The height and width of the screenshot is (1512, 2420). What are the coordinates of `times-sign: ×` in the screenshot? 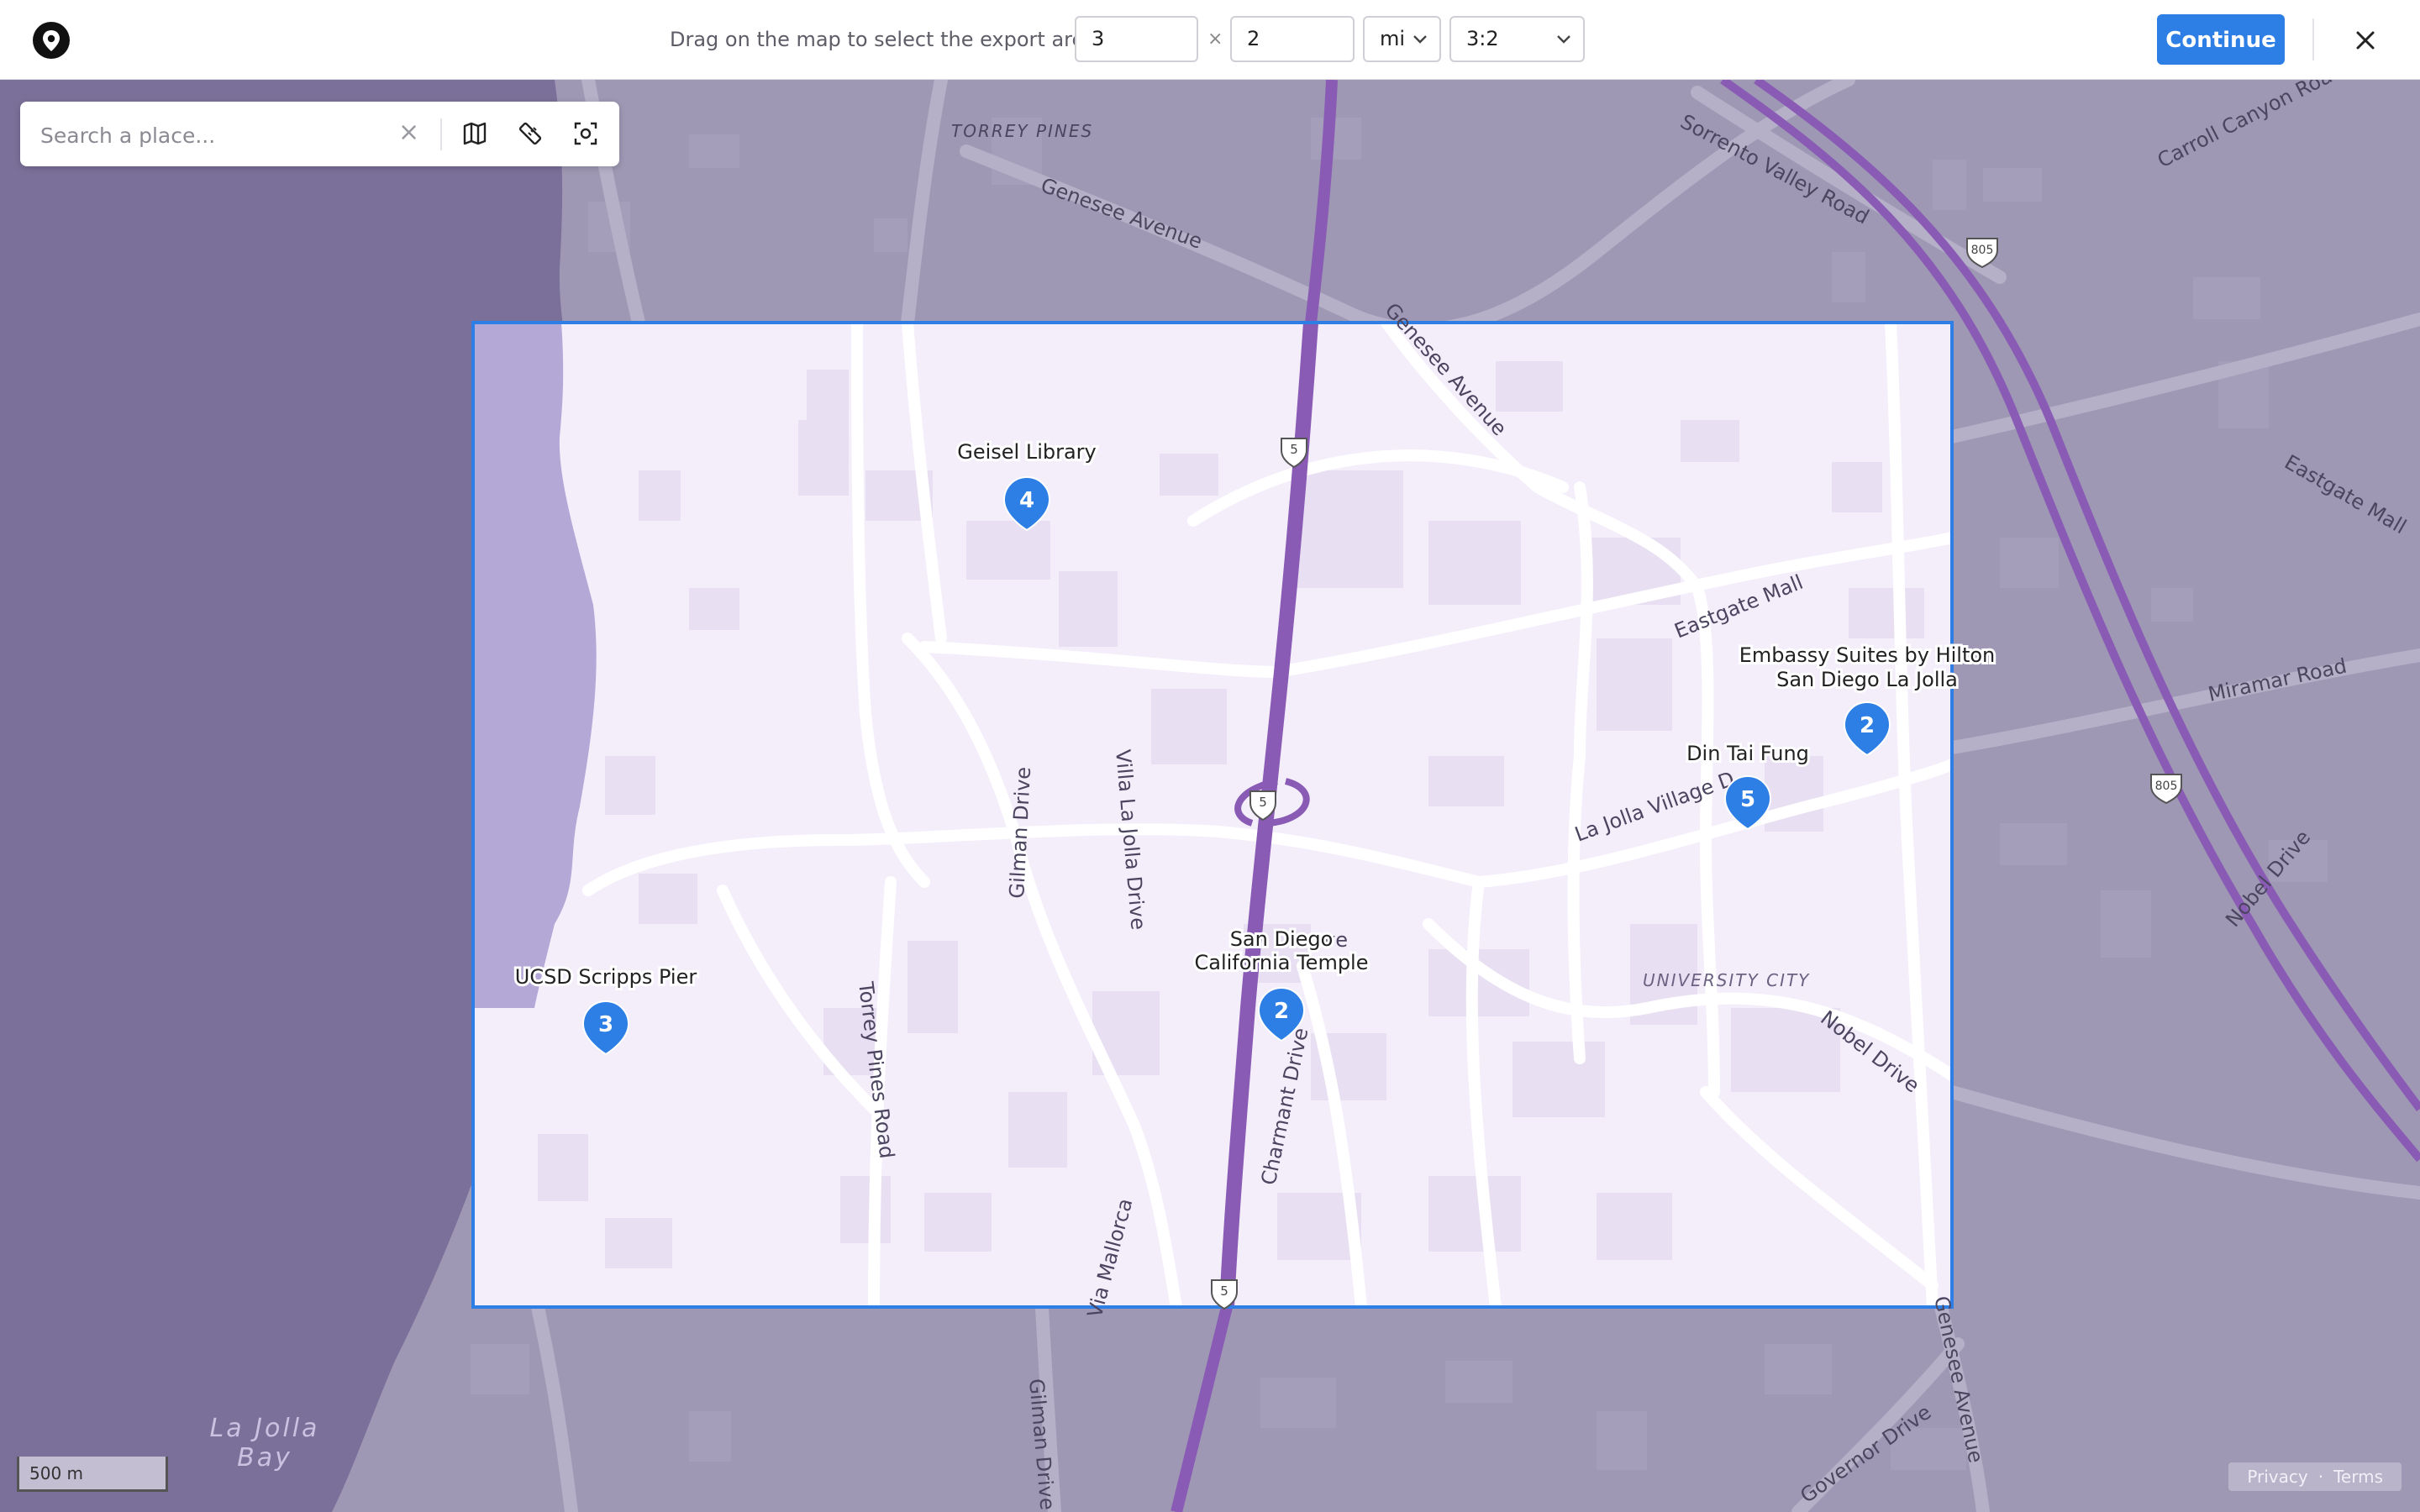 It's located at (1215, 39).